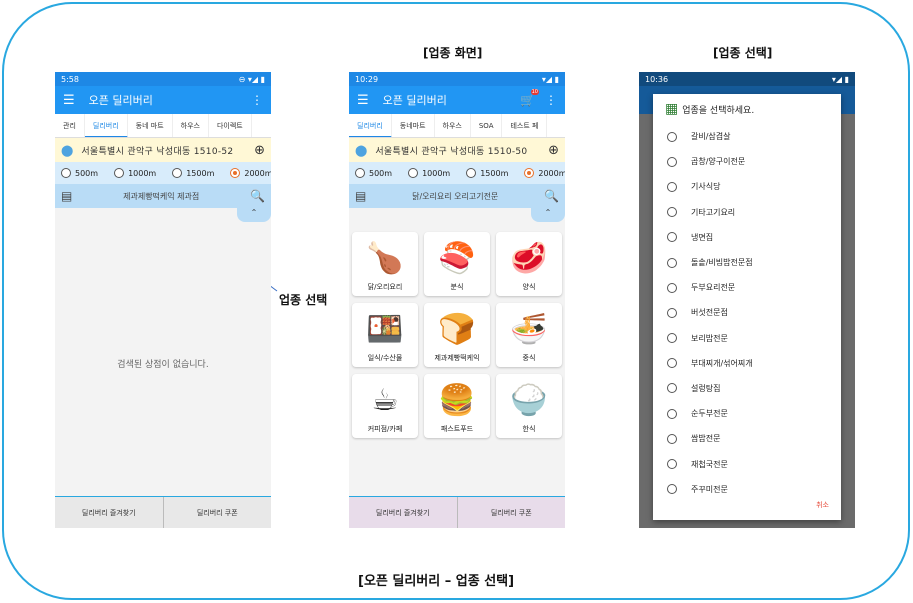  Describe the element at coordinates (161, 196) in the screenshot. I see `category-text: 제과제빵떡케익 제과점` at that location.